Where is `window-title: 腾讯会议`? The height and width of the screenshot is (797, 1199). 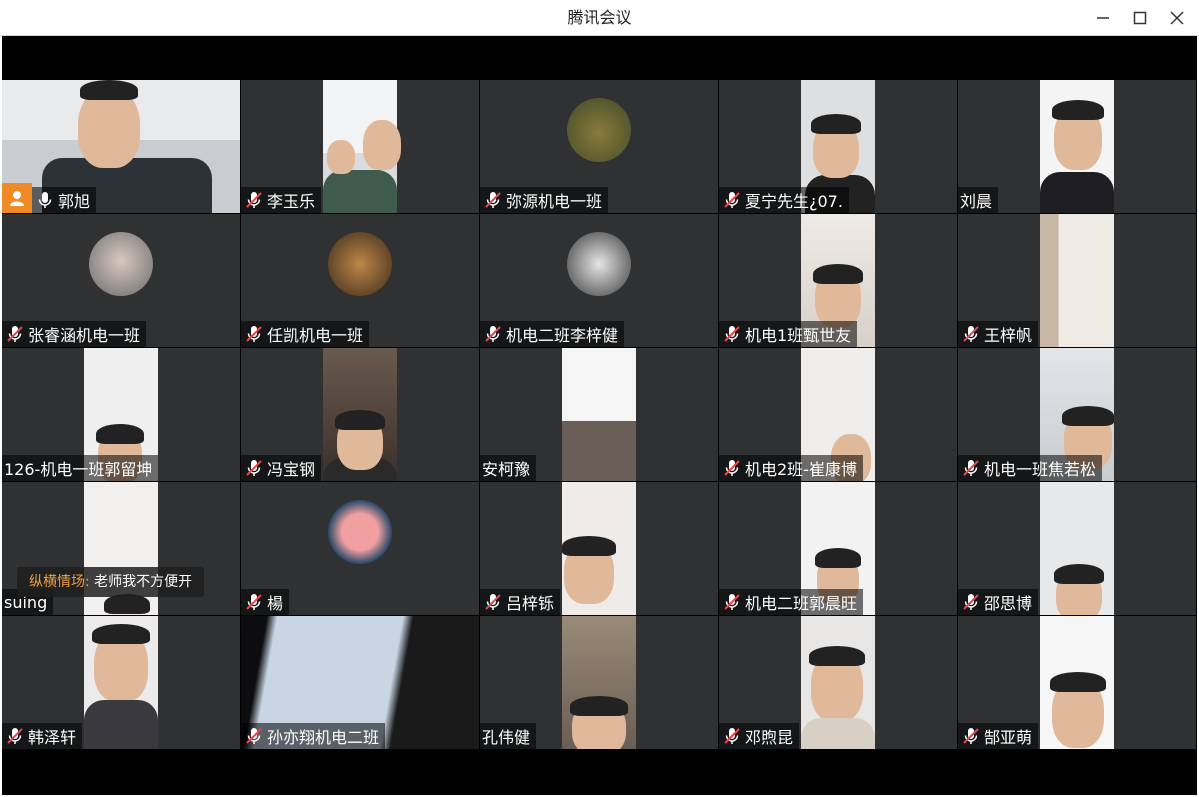
window-title: 腾讯会议 is located at coordinates (599, 17).